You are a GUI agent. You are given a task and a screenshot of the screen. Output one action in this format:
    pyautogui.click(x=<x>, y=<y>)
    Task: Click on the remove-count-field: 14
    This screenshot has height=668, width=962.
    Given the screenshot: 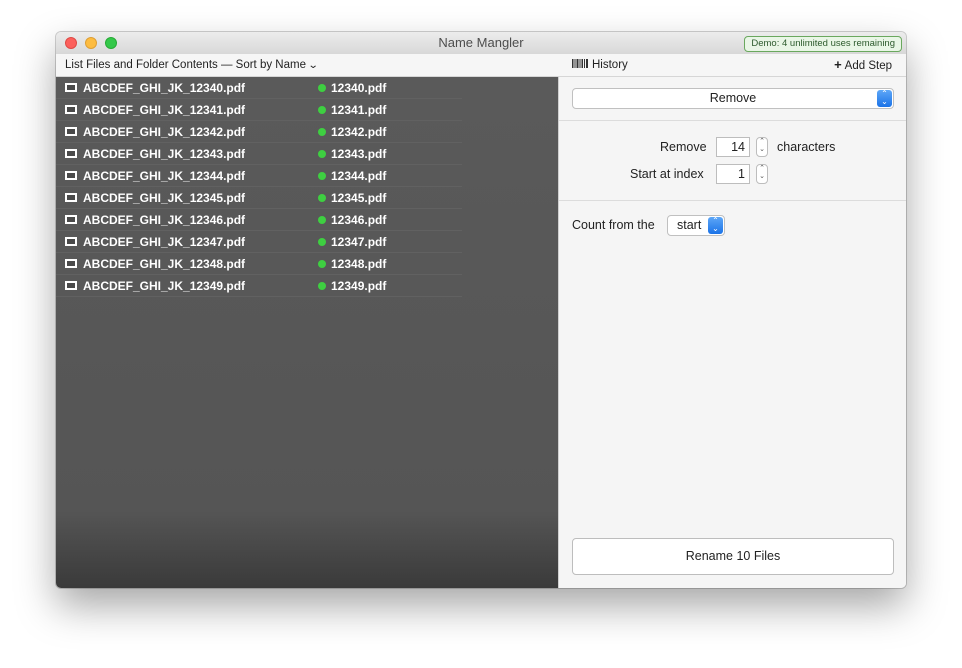 What is the action you would take?
    pyautogui.click(x=733, y=147)
    